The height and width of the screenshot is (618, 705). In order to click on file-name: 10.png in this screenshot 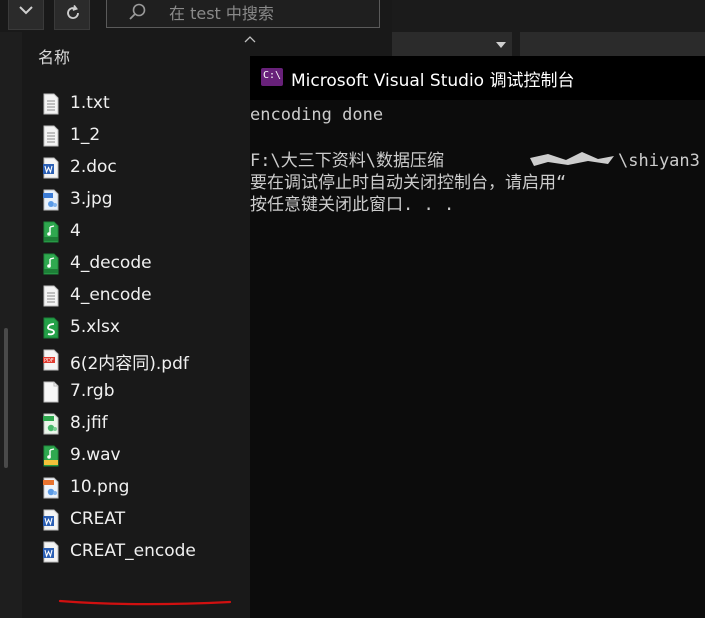, I will do `click(100, 487)`.